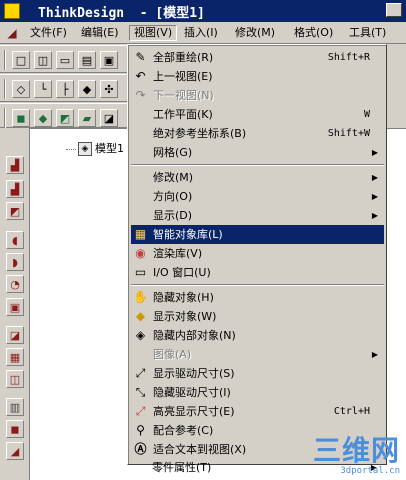  Describe the element at coordinates (257, 411) in the screenshot. I see `menu-item-highlight-dim: ⤢ 高亮显示尺寸(E) Ctrl+H` at that location.